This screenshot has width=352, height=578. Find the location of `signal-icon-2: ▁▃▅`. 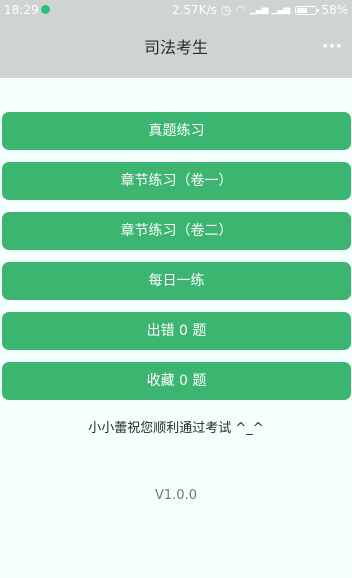

signal-icon-2: ▁▃▅ is located at coordinates (281, 10).